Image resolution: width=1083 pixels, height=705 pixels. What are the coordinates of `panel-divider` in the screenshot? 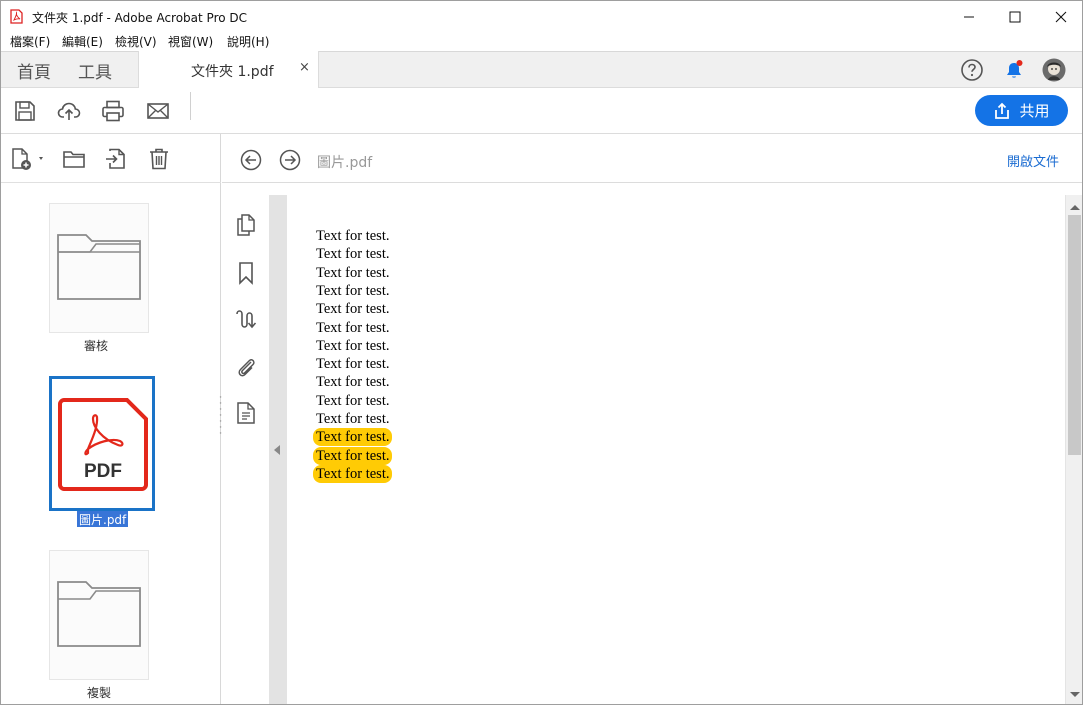 It's located at (110, 182).